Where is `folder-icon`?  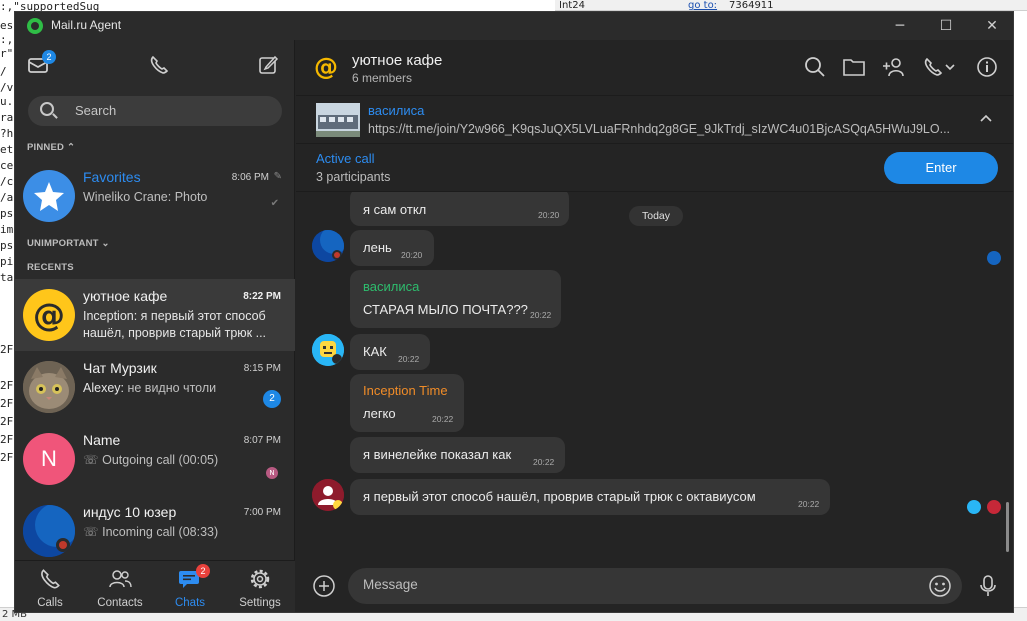
folder-icon is located at coordinates (854, 68).